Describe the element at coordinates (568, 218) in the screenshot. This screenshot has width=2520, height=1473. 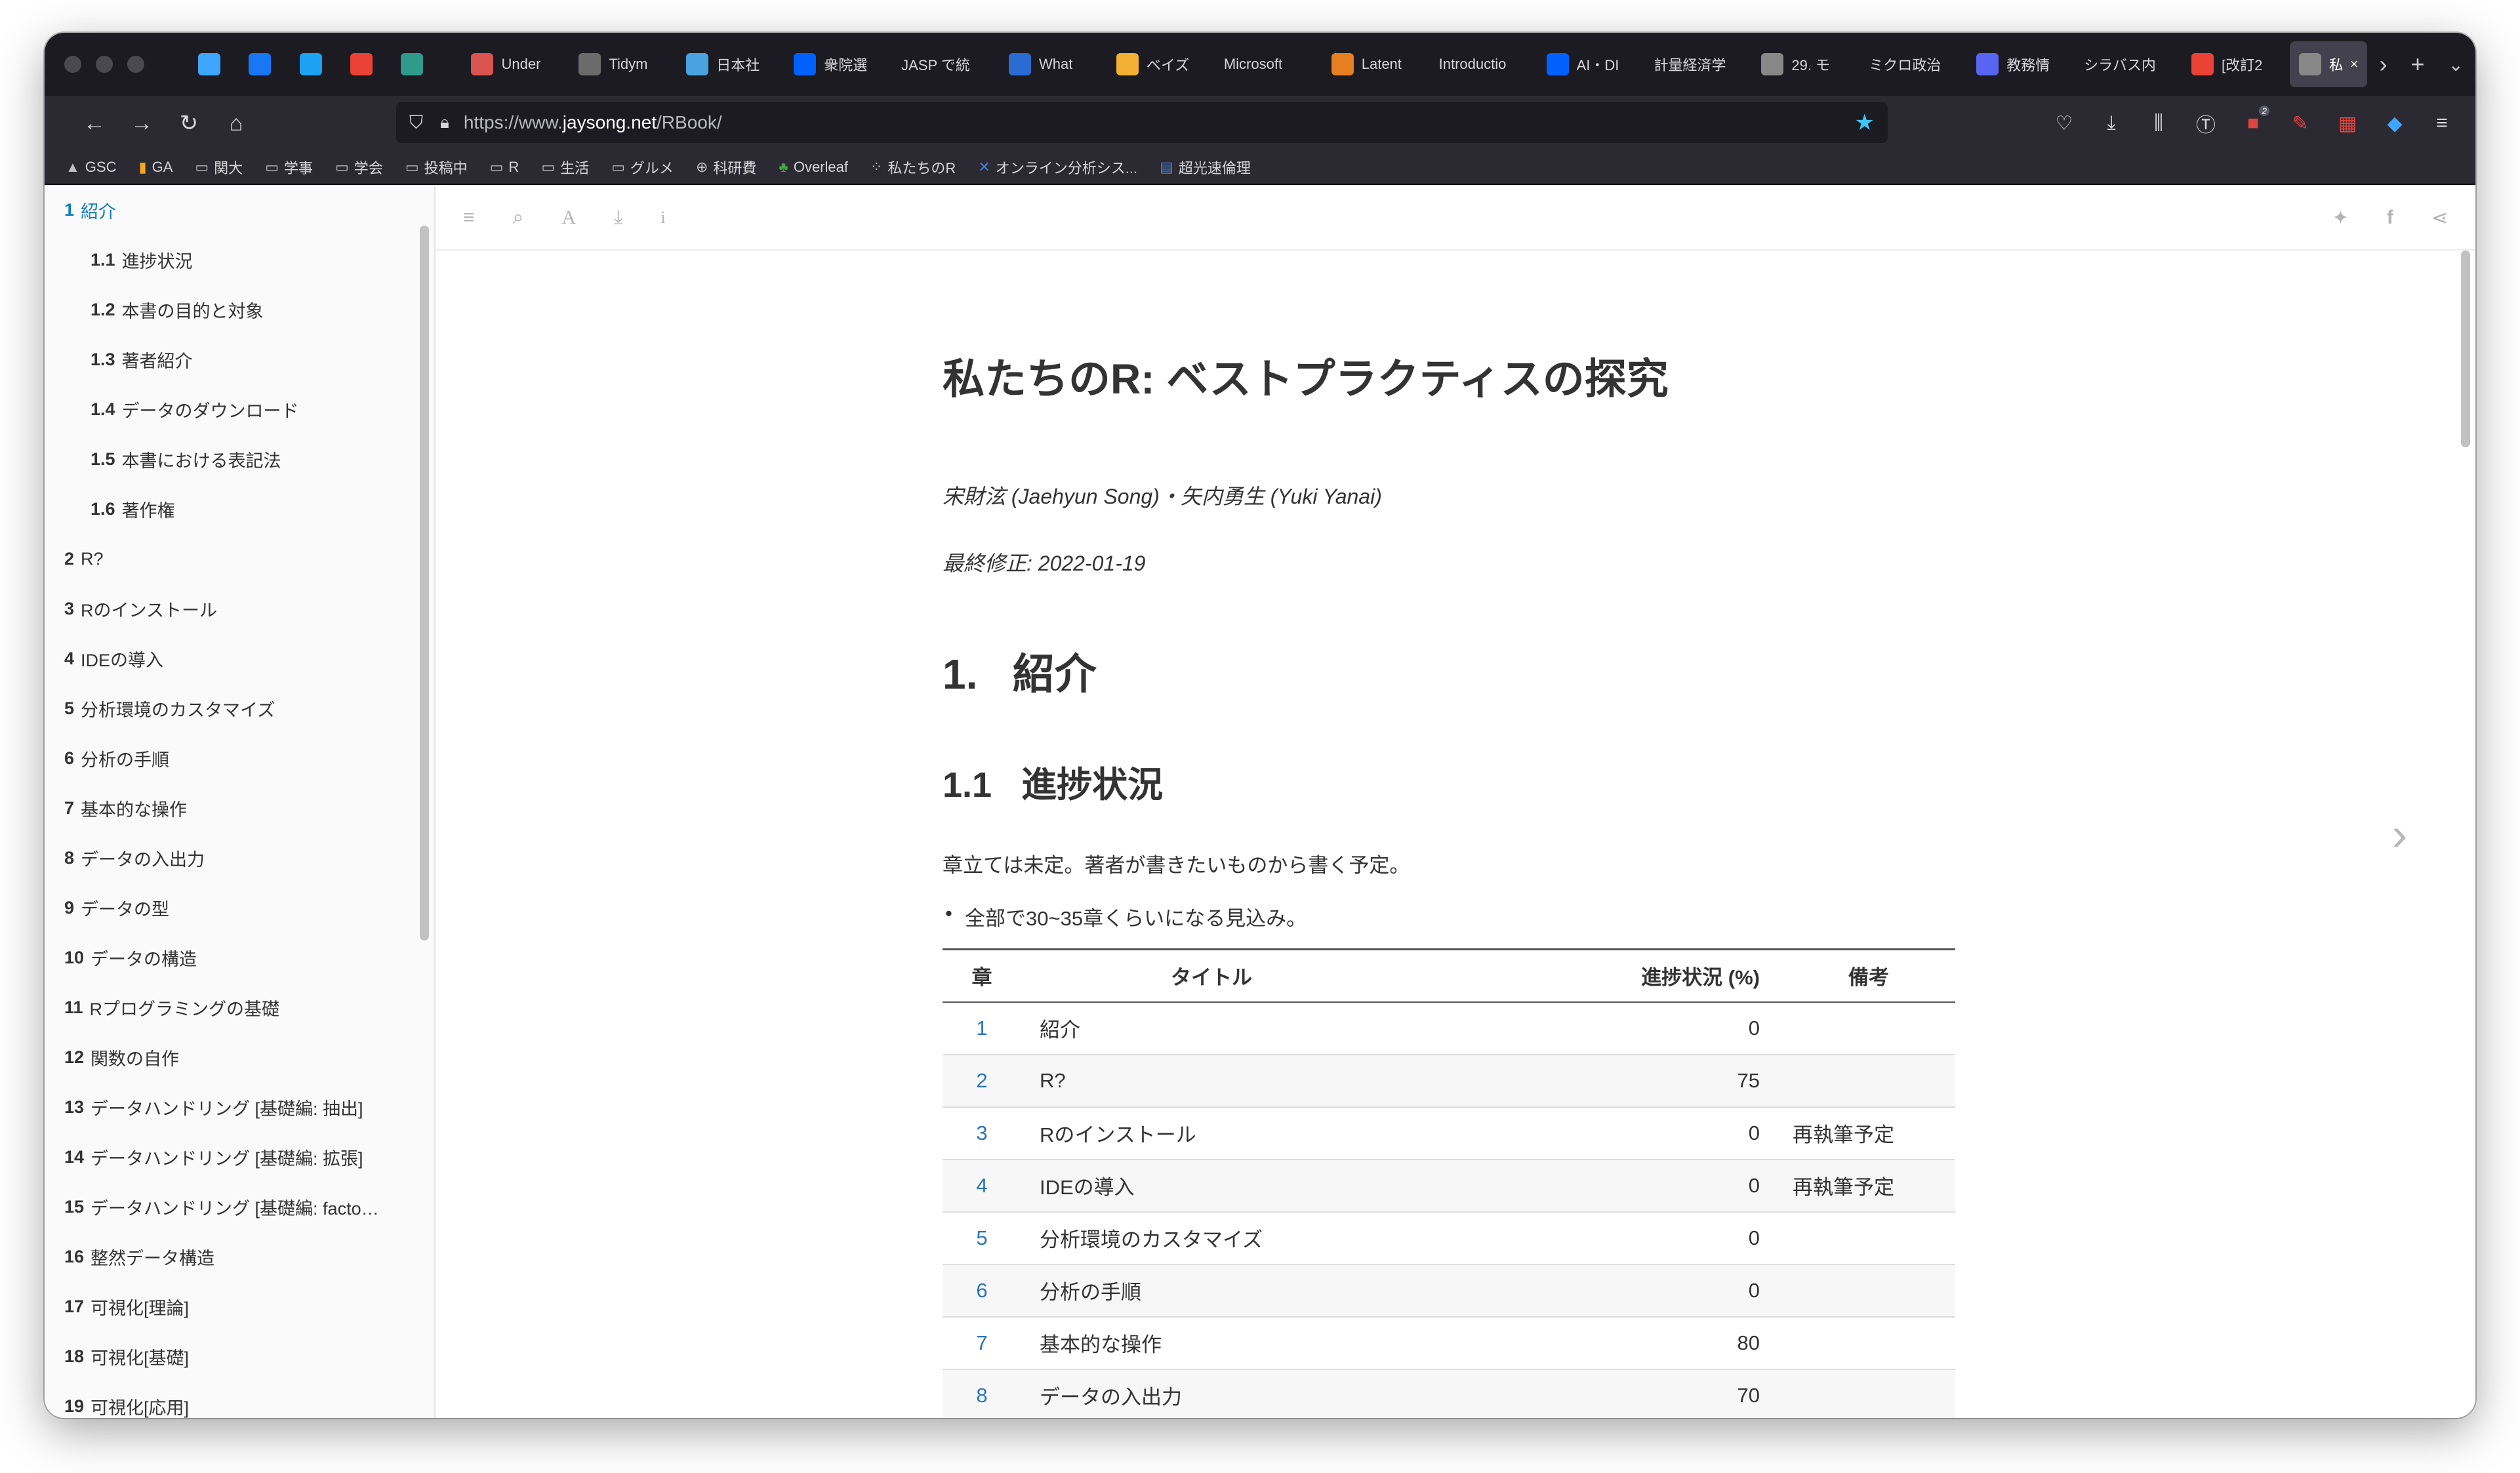
I see `font-settings-icon: A` at that location.